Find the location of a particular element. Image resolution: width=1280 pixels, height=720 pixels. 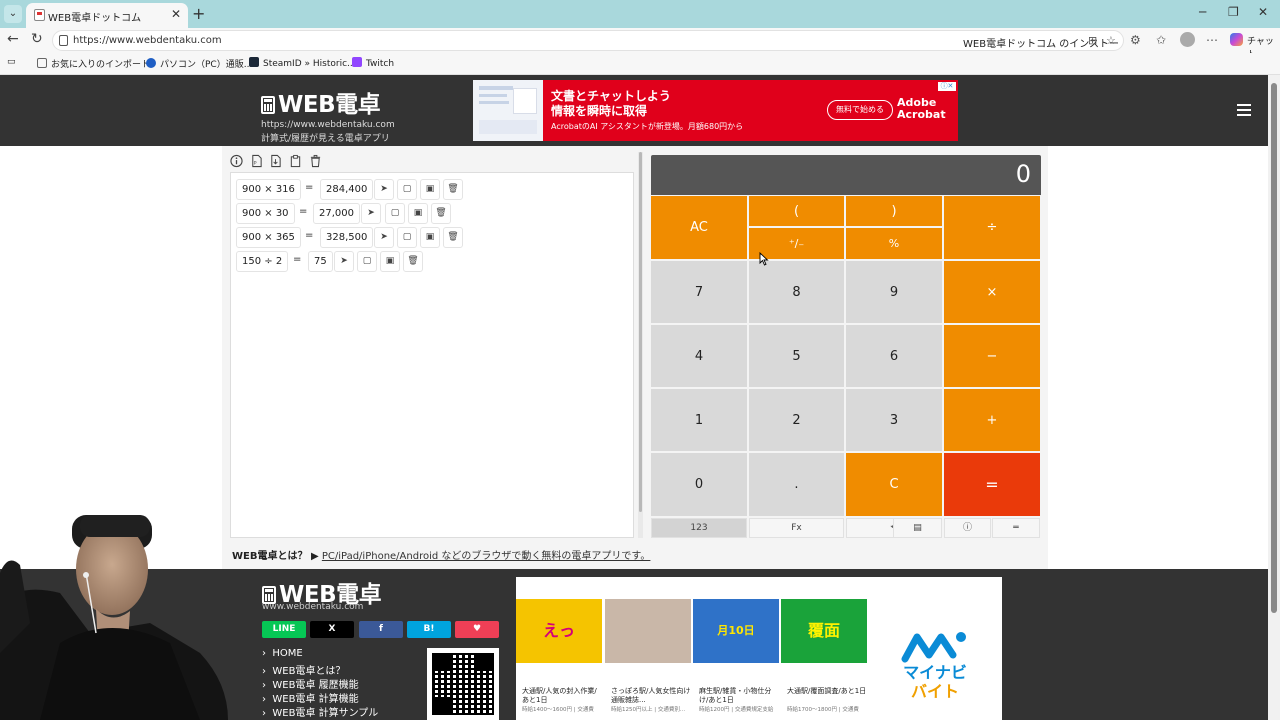

favorites-icon: ✩ is located at coordinates (1161, 40).